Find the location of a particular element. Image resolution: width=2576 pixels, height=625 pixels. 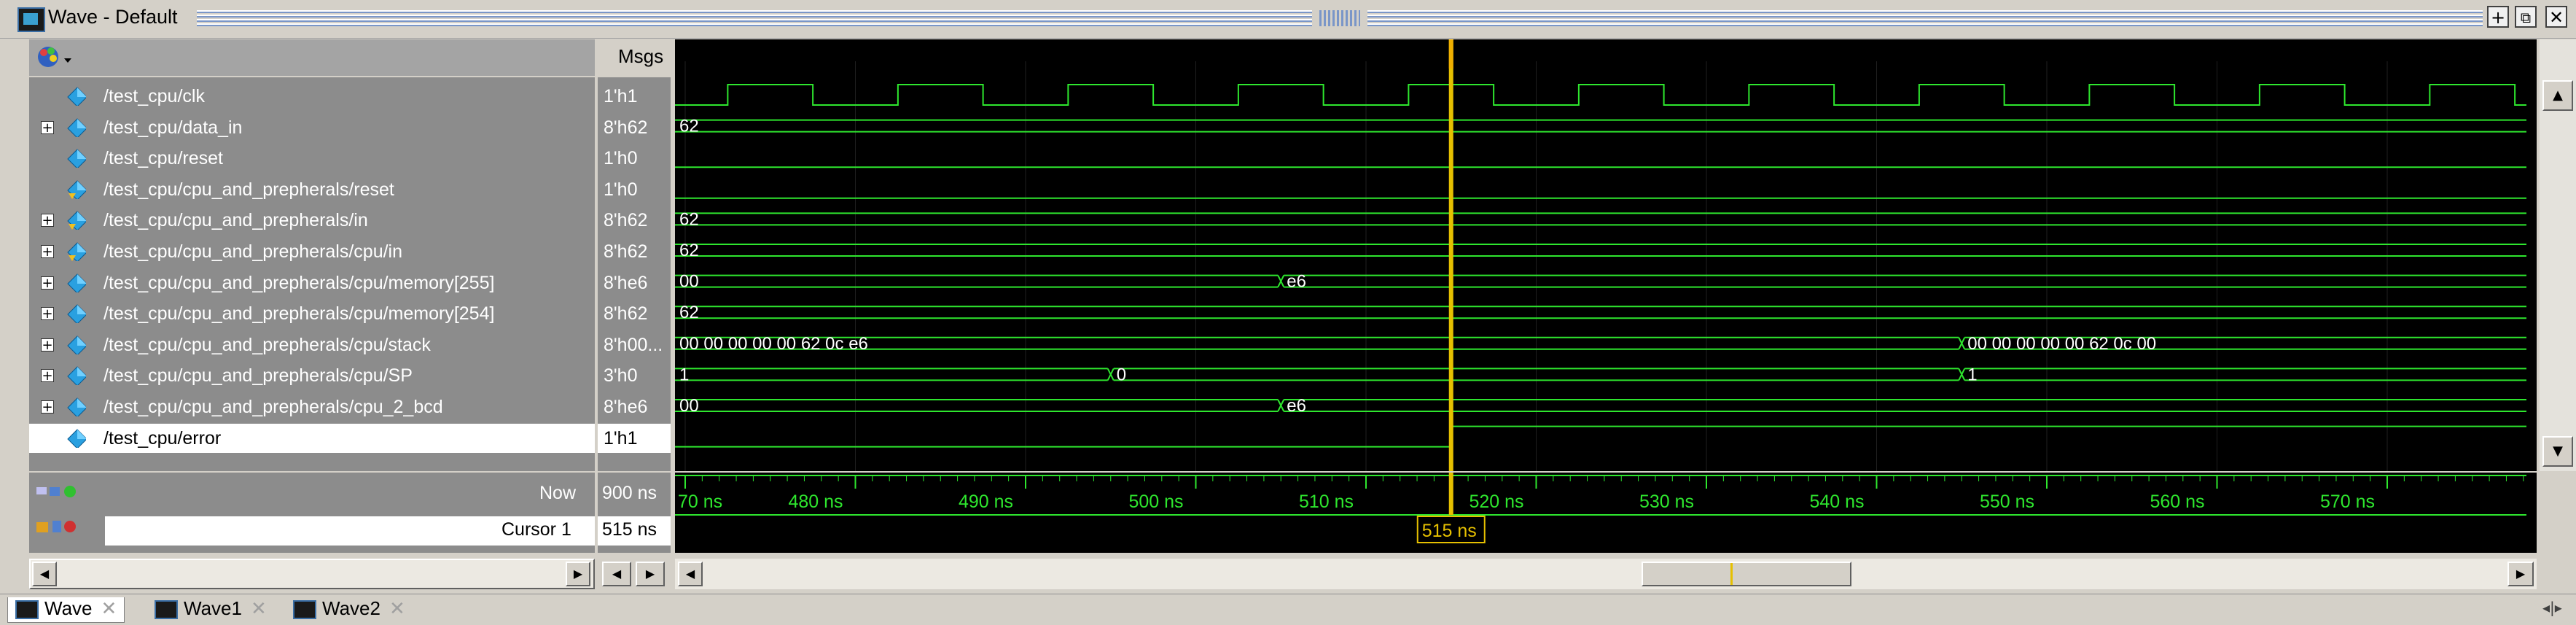

signal-row: /test_cpu/cpu_and_prepherals/reset is located at coordinates (312, 189).